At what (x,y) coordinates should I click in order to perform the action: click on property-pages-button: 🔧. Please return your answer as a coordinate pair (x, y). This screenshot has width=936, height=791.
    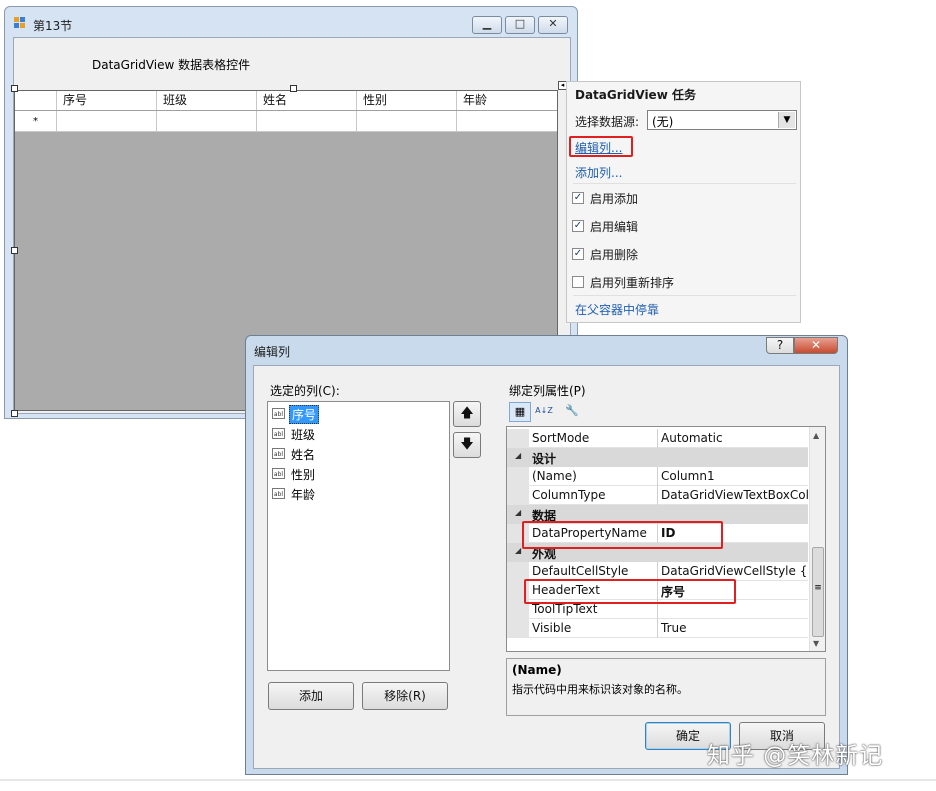
    Looking at the image, I should click on (572, 412).